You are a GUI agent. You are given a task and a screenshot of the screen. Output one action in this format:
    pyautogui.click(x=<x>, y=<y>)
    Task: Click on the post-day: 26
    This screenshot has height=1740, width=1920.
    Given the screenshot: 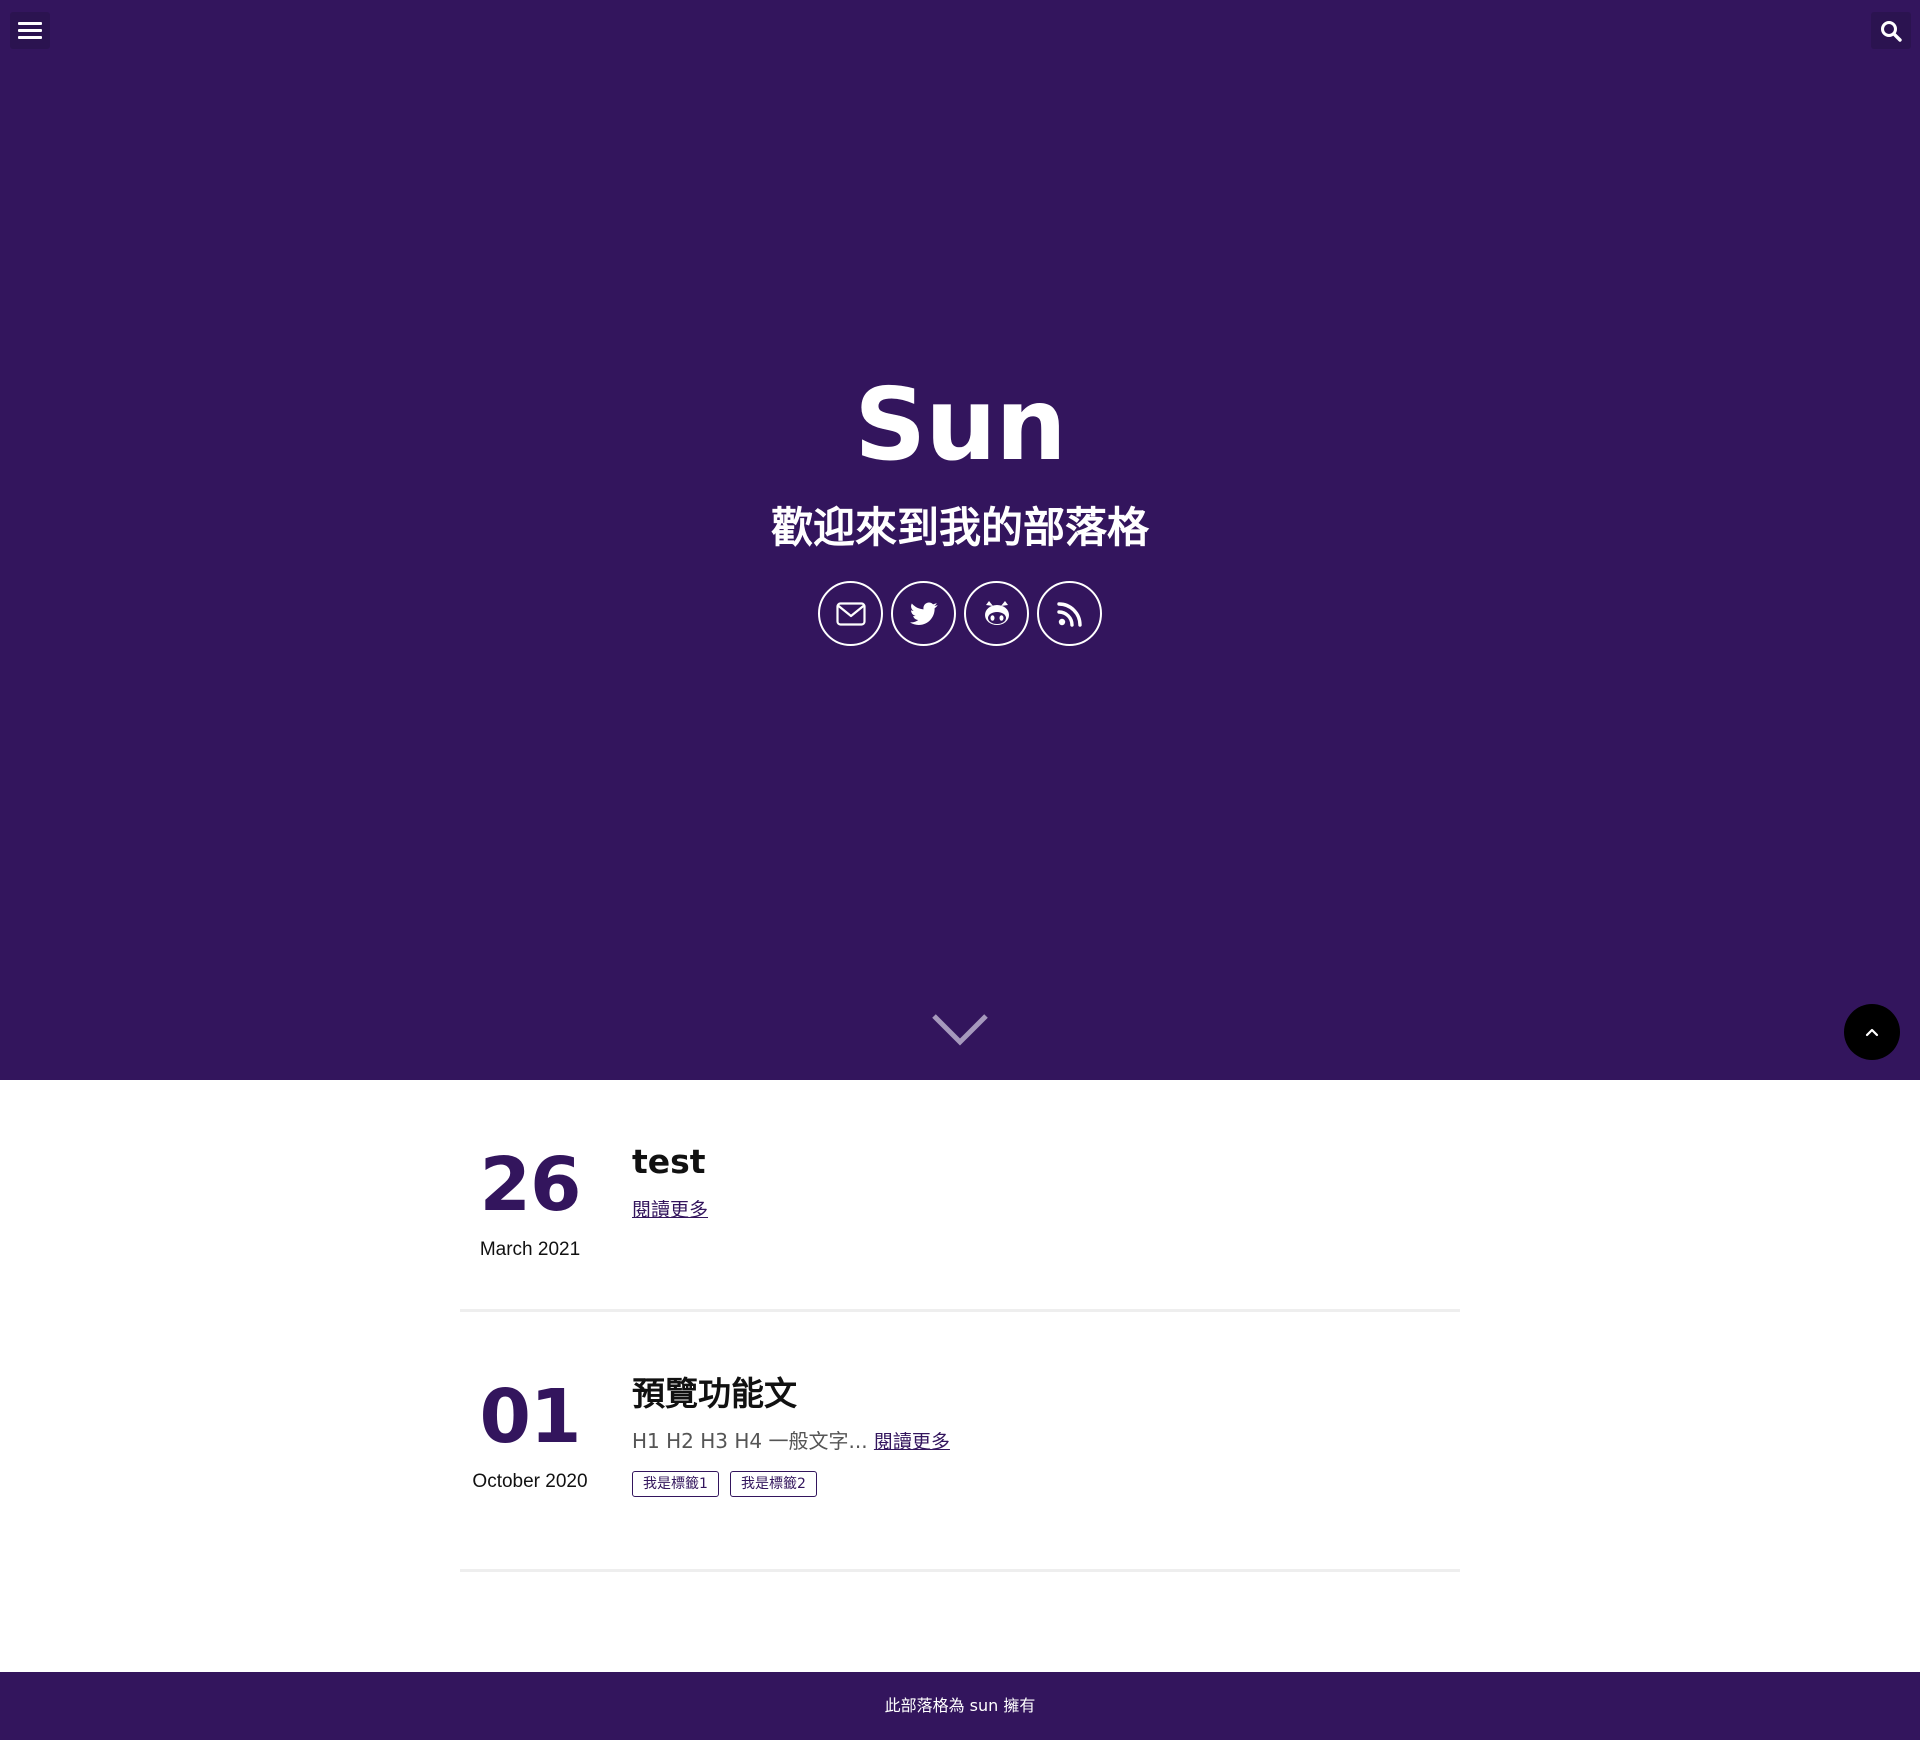 What is the action you would take?
    pyautogui.click(x=530, y=1185)
    